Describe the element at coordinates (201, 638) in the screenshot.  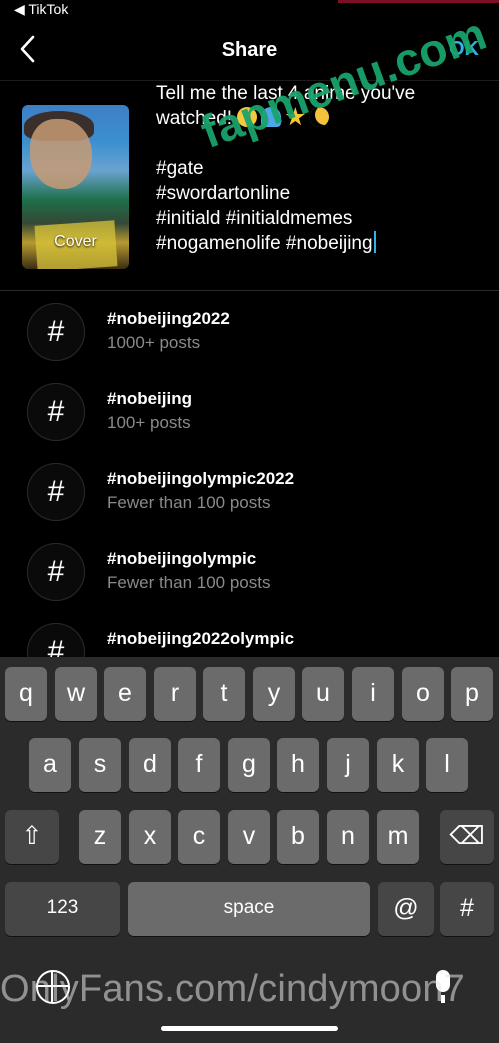
I see `hashtag-name: #nobeijing2022olympic` at that location.